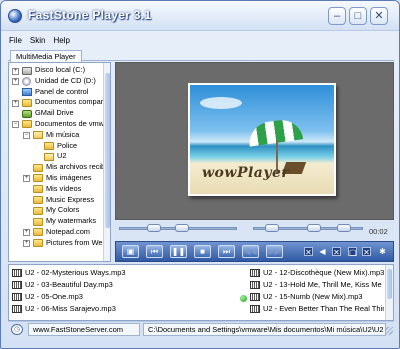 The image size is (400, 349). What do you see at coordinates (127, 308) in the screenshot?
I see `list-item: U2 - 06-Miss Sarajevo.mp3` at bounding box center [127, 308].